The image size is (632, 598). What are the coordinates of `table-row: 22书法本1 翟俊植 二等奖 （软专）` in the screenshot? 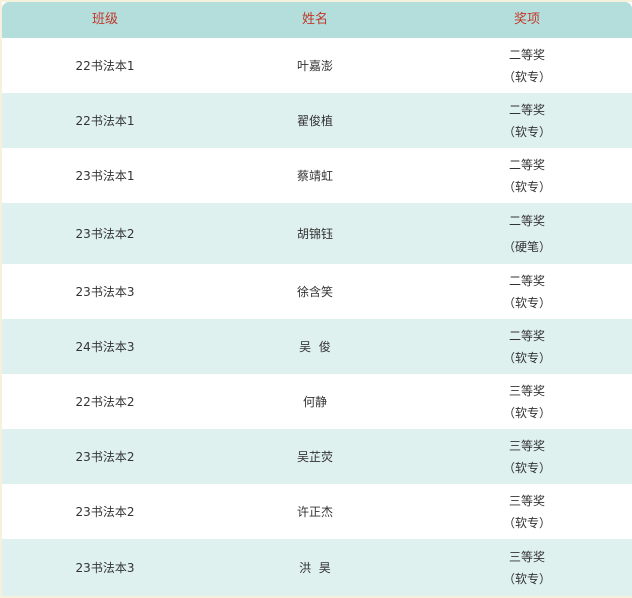 It's located at (317, 120).